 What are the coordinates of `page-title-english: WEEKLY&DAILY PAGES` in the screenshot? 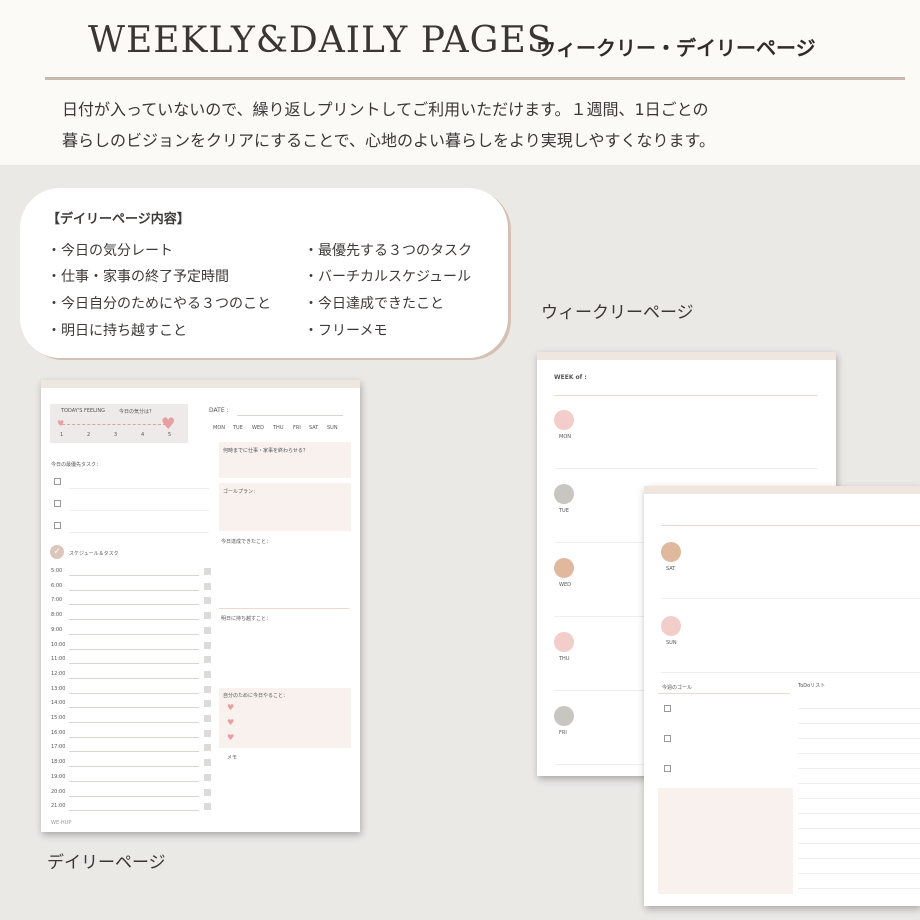 It's located at (320, 40).